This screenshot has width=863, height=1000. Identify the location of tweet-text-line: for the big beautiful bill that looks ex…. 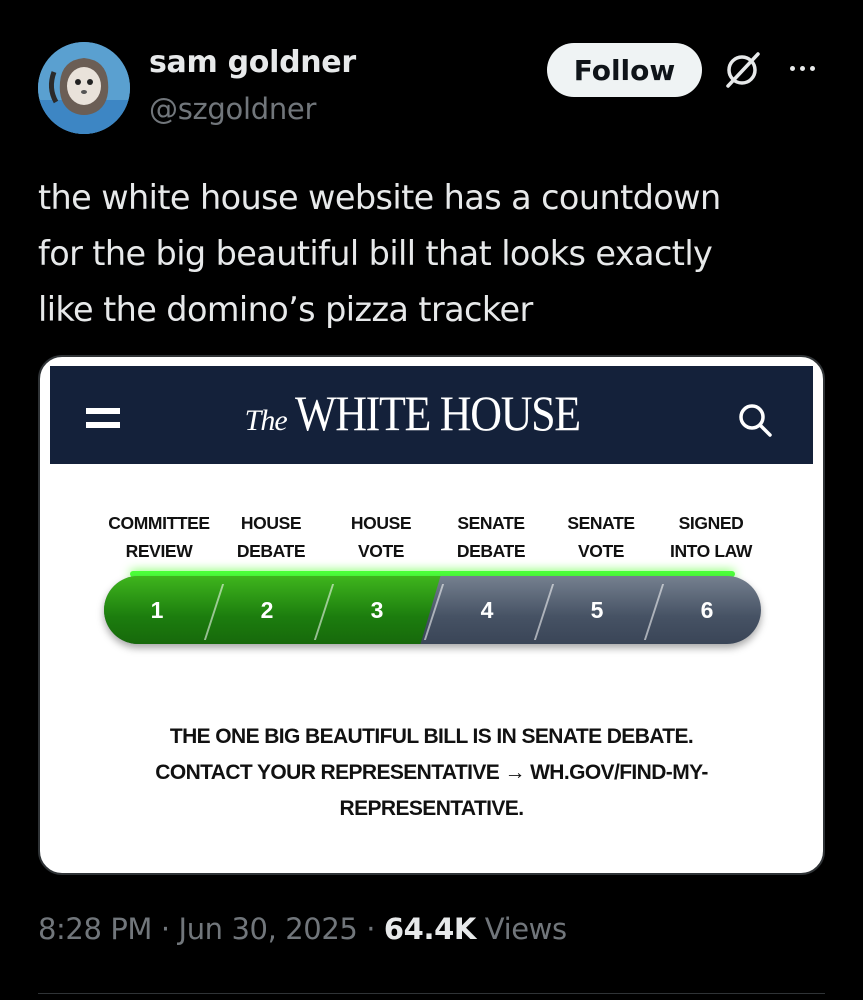
(375, 253).